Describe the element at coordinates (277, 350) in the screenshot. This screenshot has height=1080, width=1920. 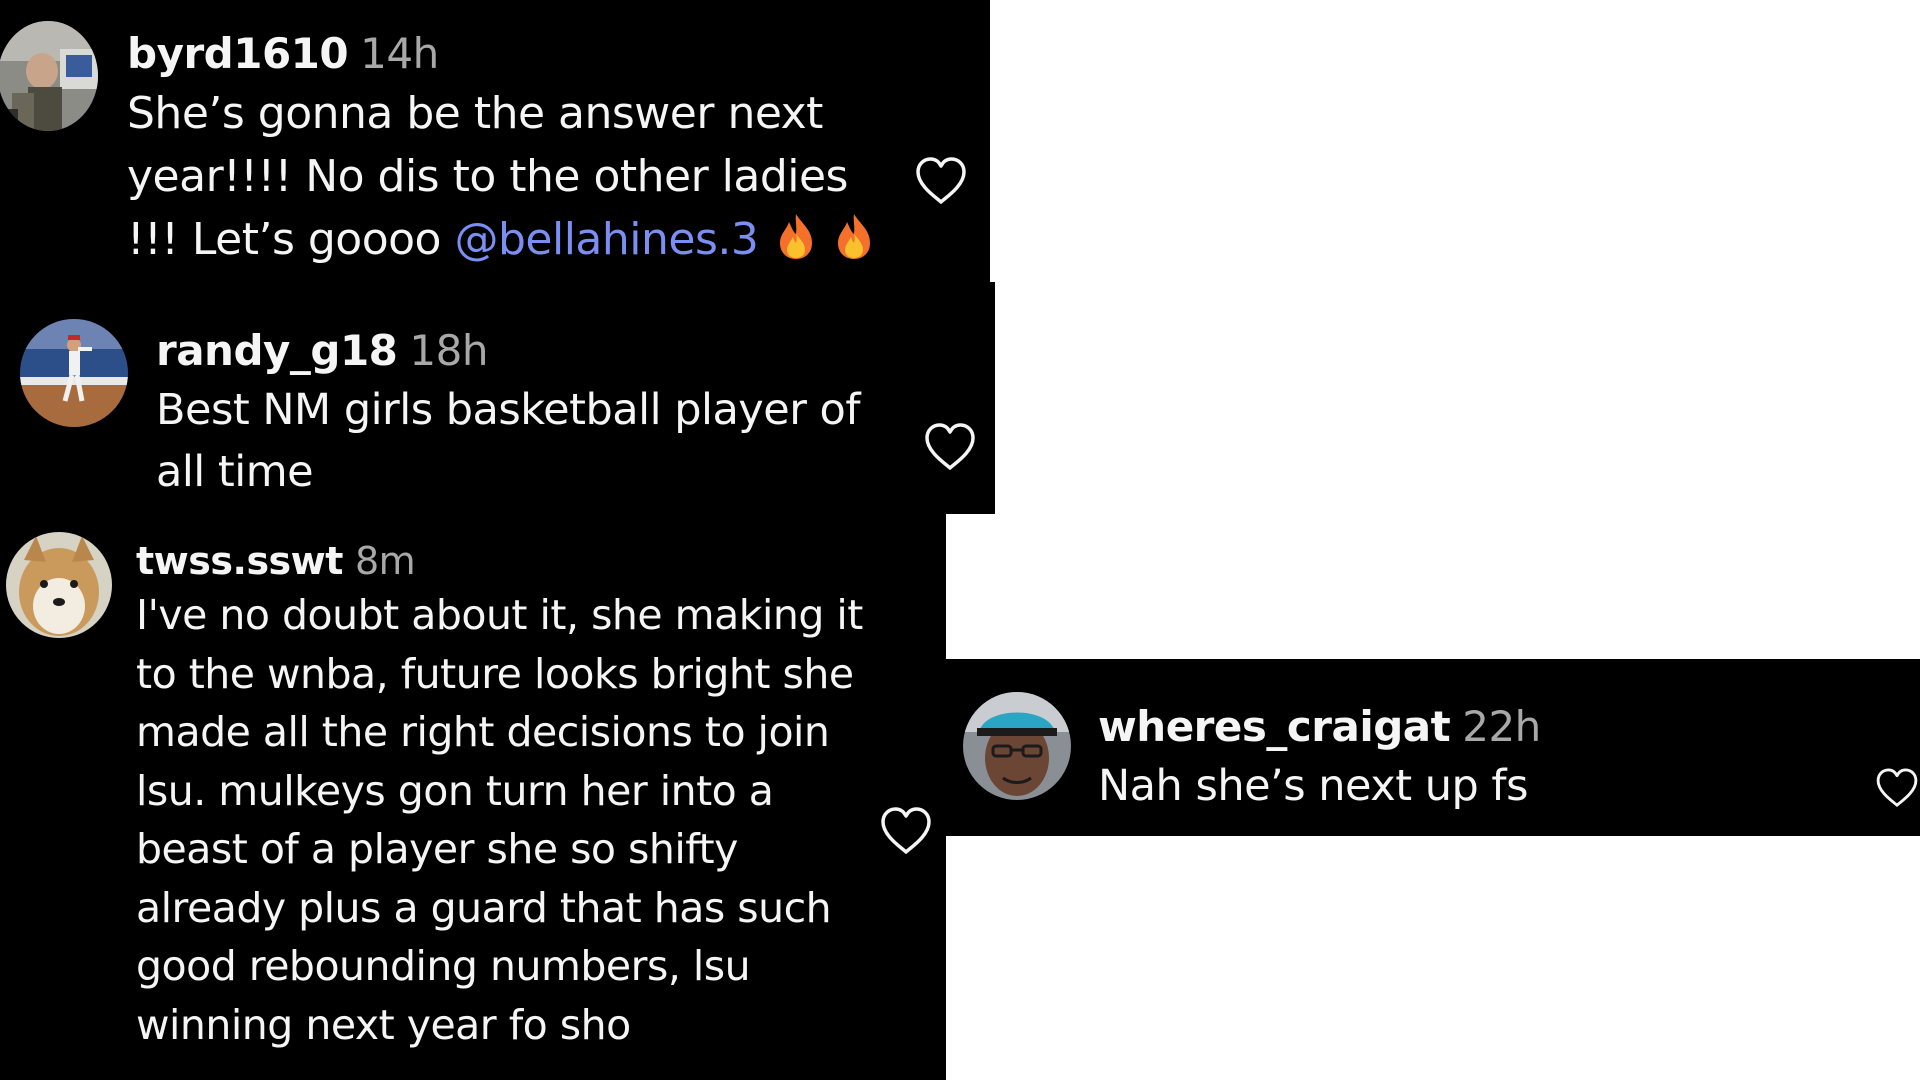
I see `username: randy_g18` at that location.